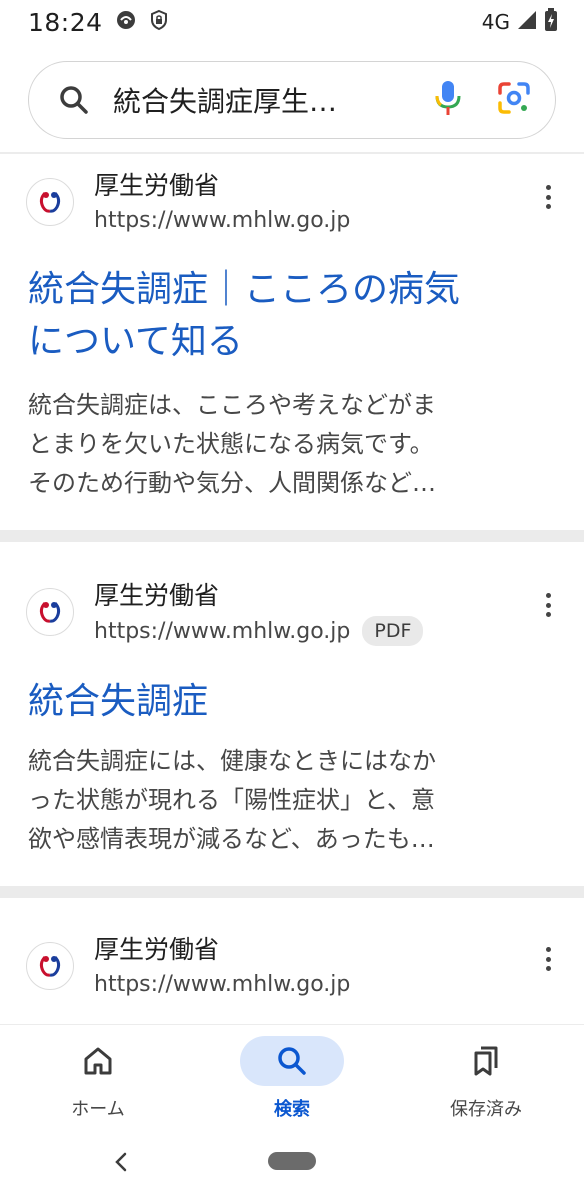  Describe the element at coordinates (126, 22) in the screenshot. I see `notification-icon` at that location.